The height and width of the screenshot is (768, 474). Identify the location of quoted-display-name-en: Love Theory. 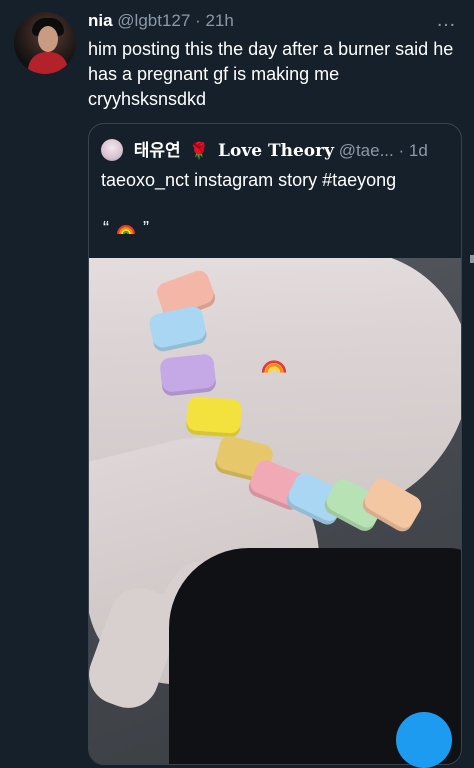
(276, 151).